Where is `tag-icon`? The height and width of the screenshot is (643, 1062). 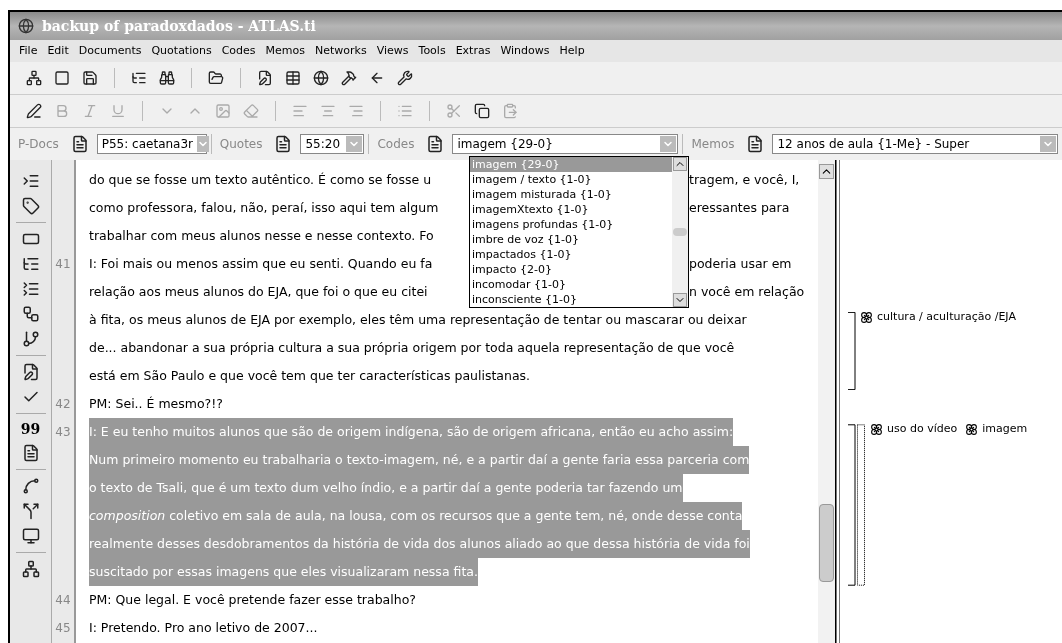
tag-icon is located at coordinates (30, 206).